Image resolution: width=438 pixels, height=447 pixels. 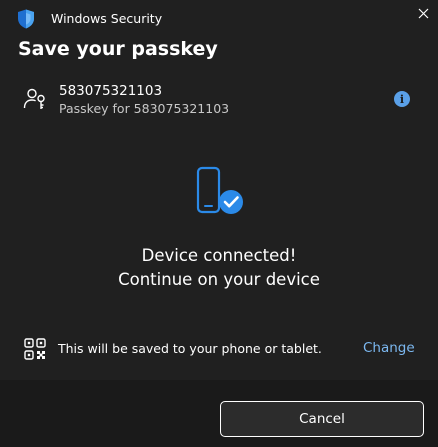 I want to click on account-row: 583075321103 Passkey for 583075321103 i, so click(x=219, y=100).